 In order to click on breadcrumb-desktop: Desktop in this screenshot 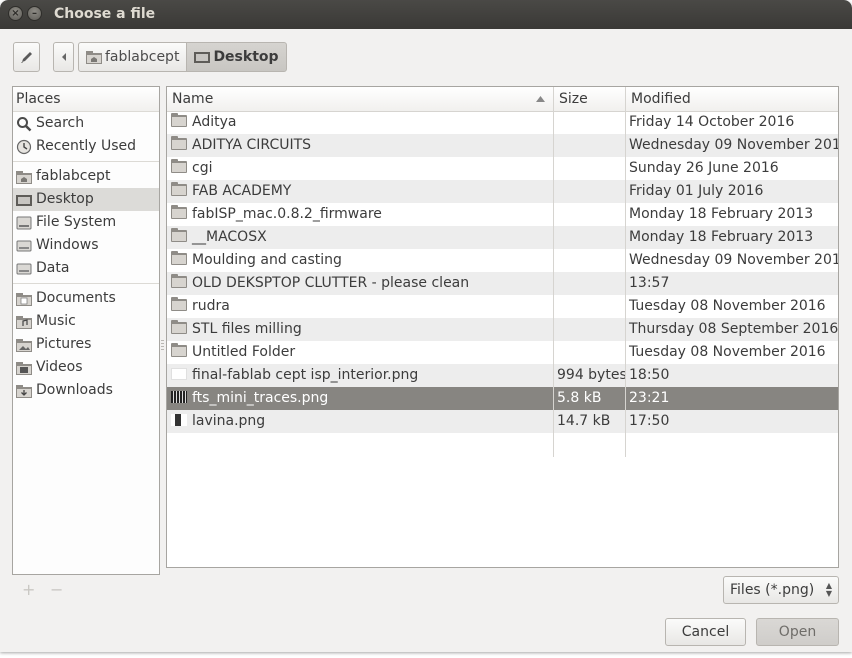, I will do `click(236, 57)`.